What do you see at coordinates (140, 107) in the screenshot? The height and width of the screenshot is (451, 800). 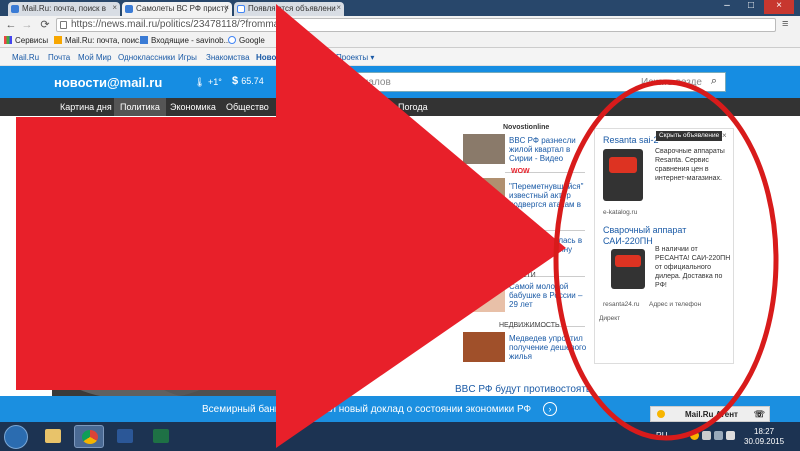 I see `category-item-active: Политика` at bounding box center [140, 107].